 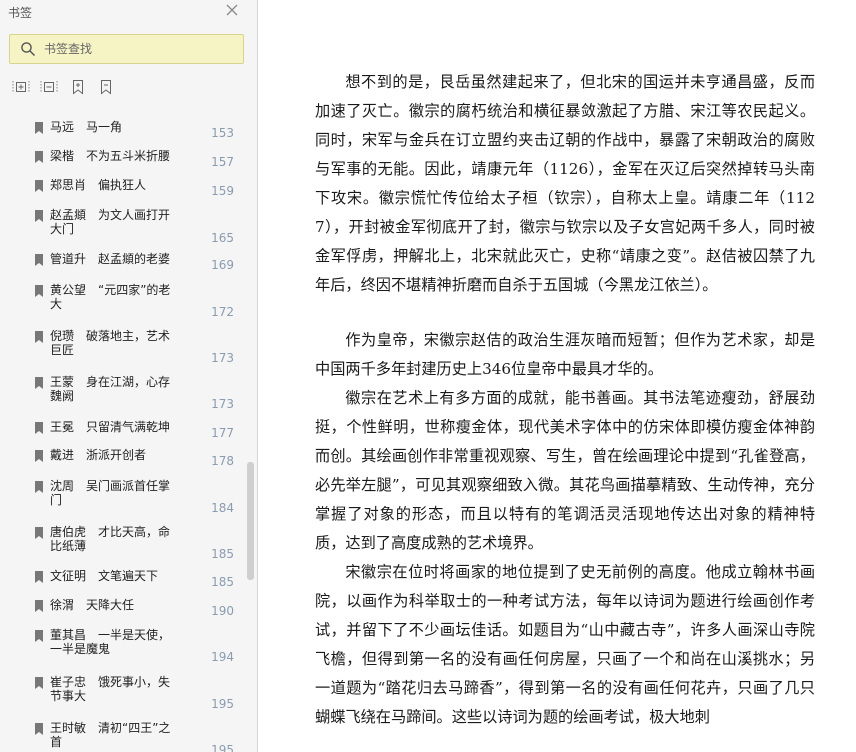 What do you see at coordinates (20, 13) in the screenshot?
I see `sidebar-title: 书签` at bounding box center [20, 13].